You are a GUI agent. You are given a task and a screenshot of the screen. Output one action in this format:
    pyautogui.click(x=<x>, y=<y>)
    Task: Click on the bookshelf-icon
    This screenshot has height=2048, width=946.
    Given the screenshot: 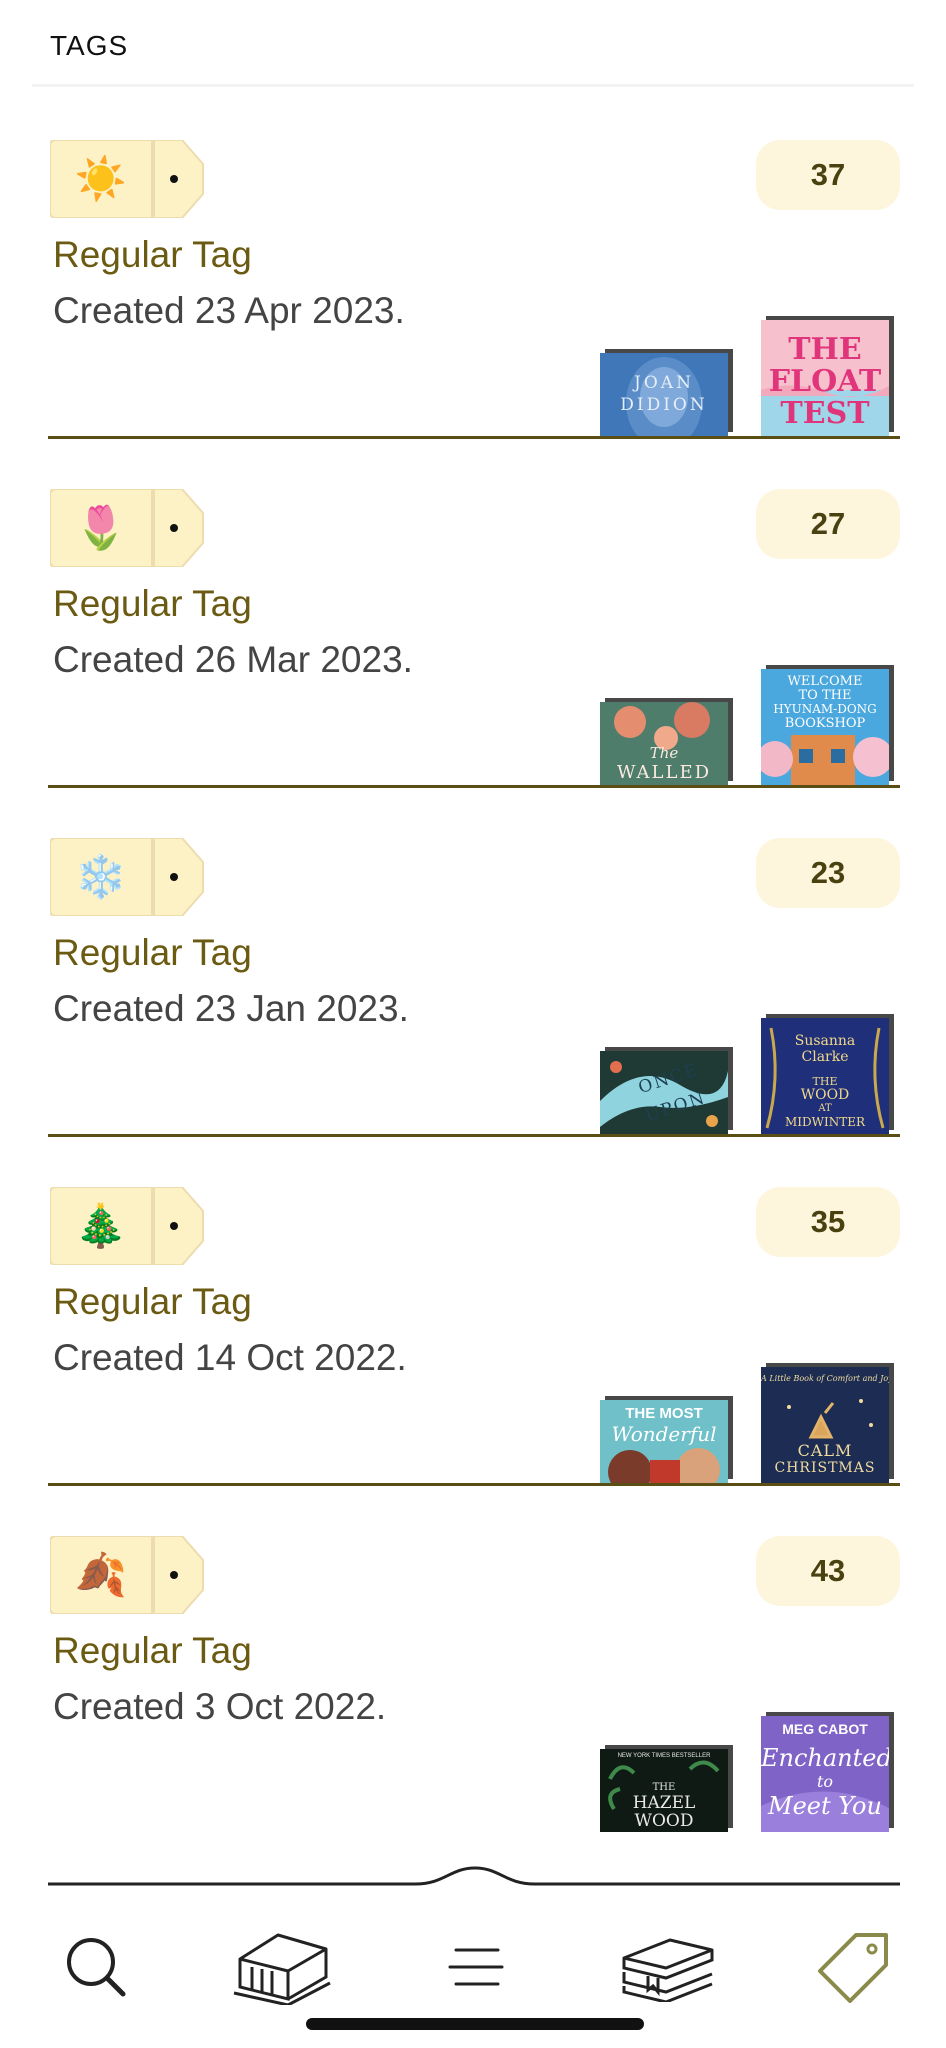 What is the action you would take?
    pyautogui.click(x=282, y=1969)
    